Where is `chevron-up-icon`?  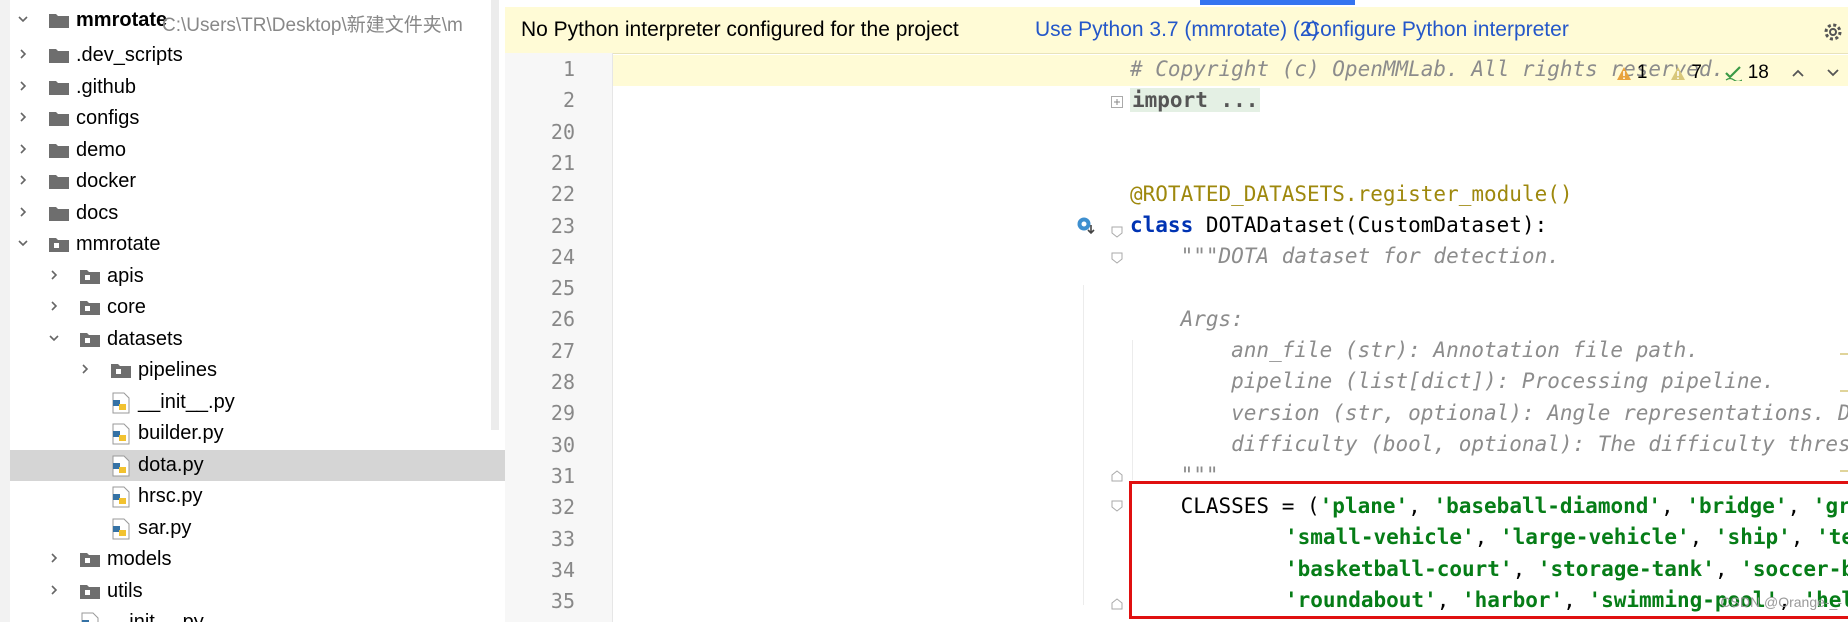
chevron-up-icon is located at coordinates (1798, 73).